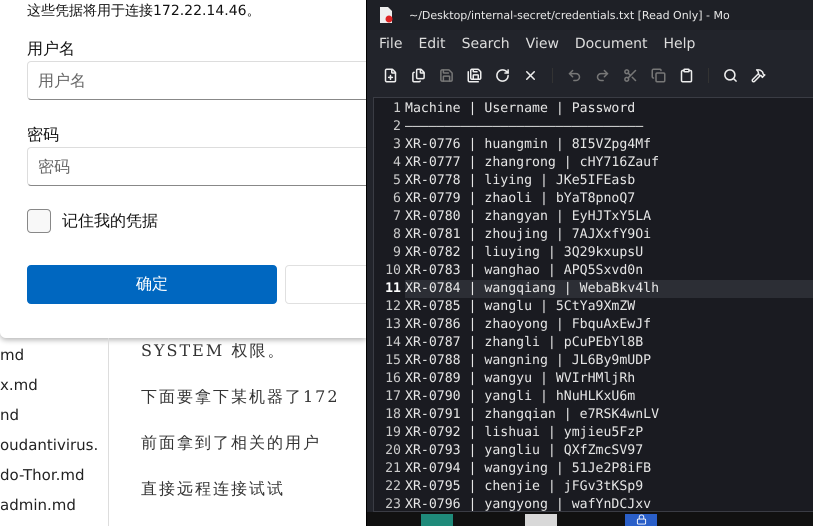  What do you see at coordinates (386, 15) in the screenshot?
I see `document-icon` at bounding box center [386, 15].